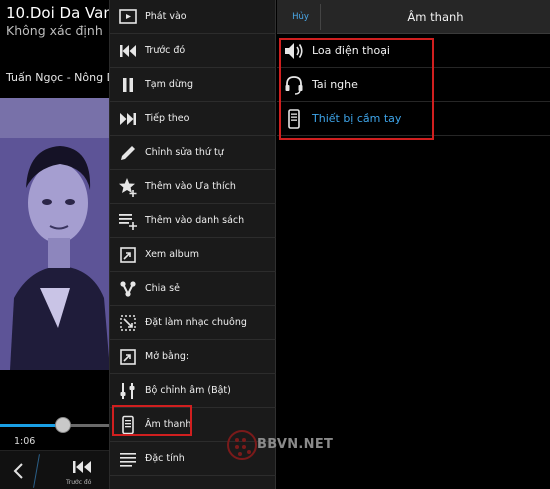 This screenshot has width=550, height=489. Describe the element at coordinates (152, 420) in the screenshot. I see `highlight-box-menu` at that location.